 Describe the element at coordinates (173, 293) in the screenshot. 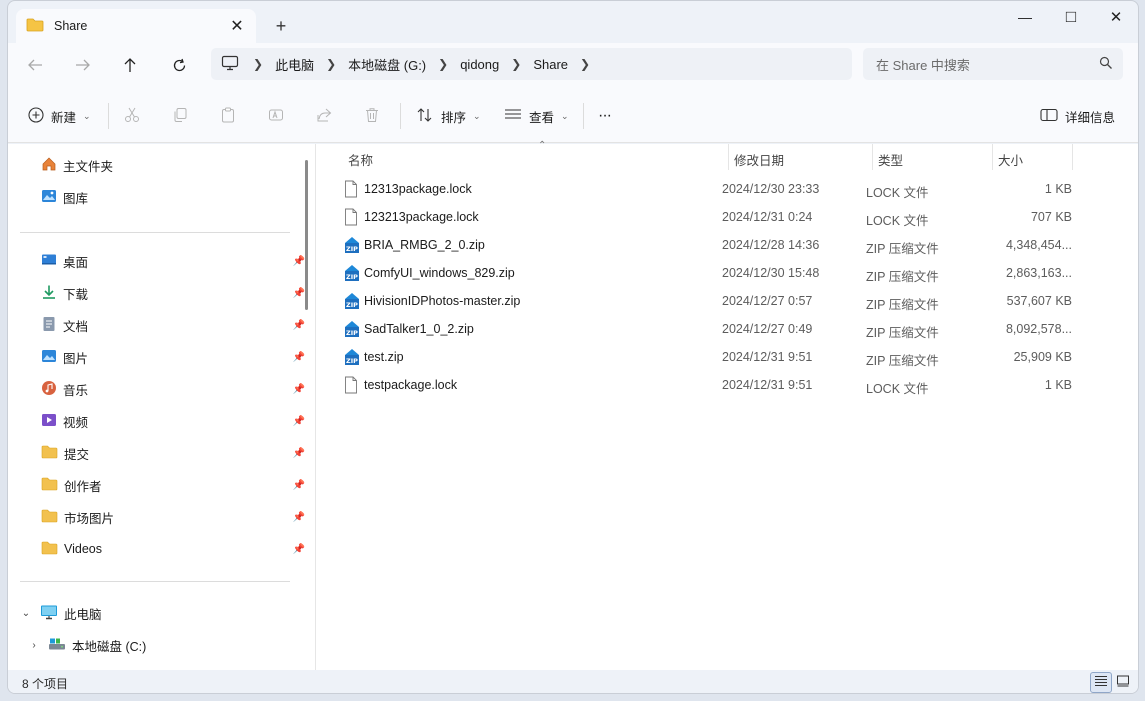

I see `sidebar-item: 下载 📌` at that location.